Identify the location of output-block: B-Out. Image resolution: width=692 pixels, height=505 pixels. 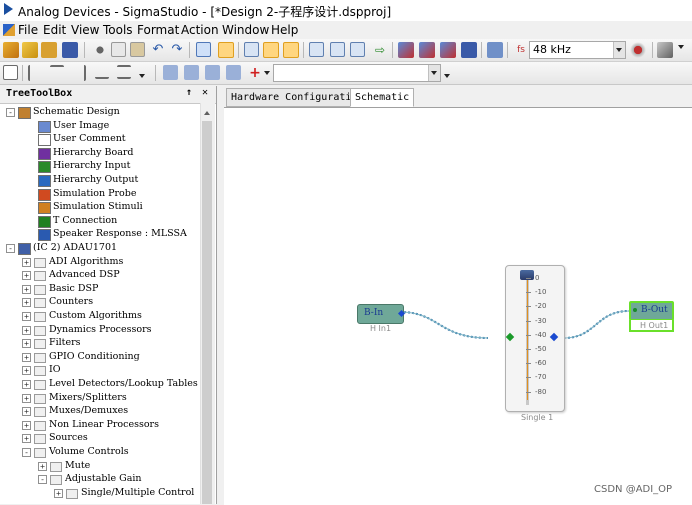
(651, 311).